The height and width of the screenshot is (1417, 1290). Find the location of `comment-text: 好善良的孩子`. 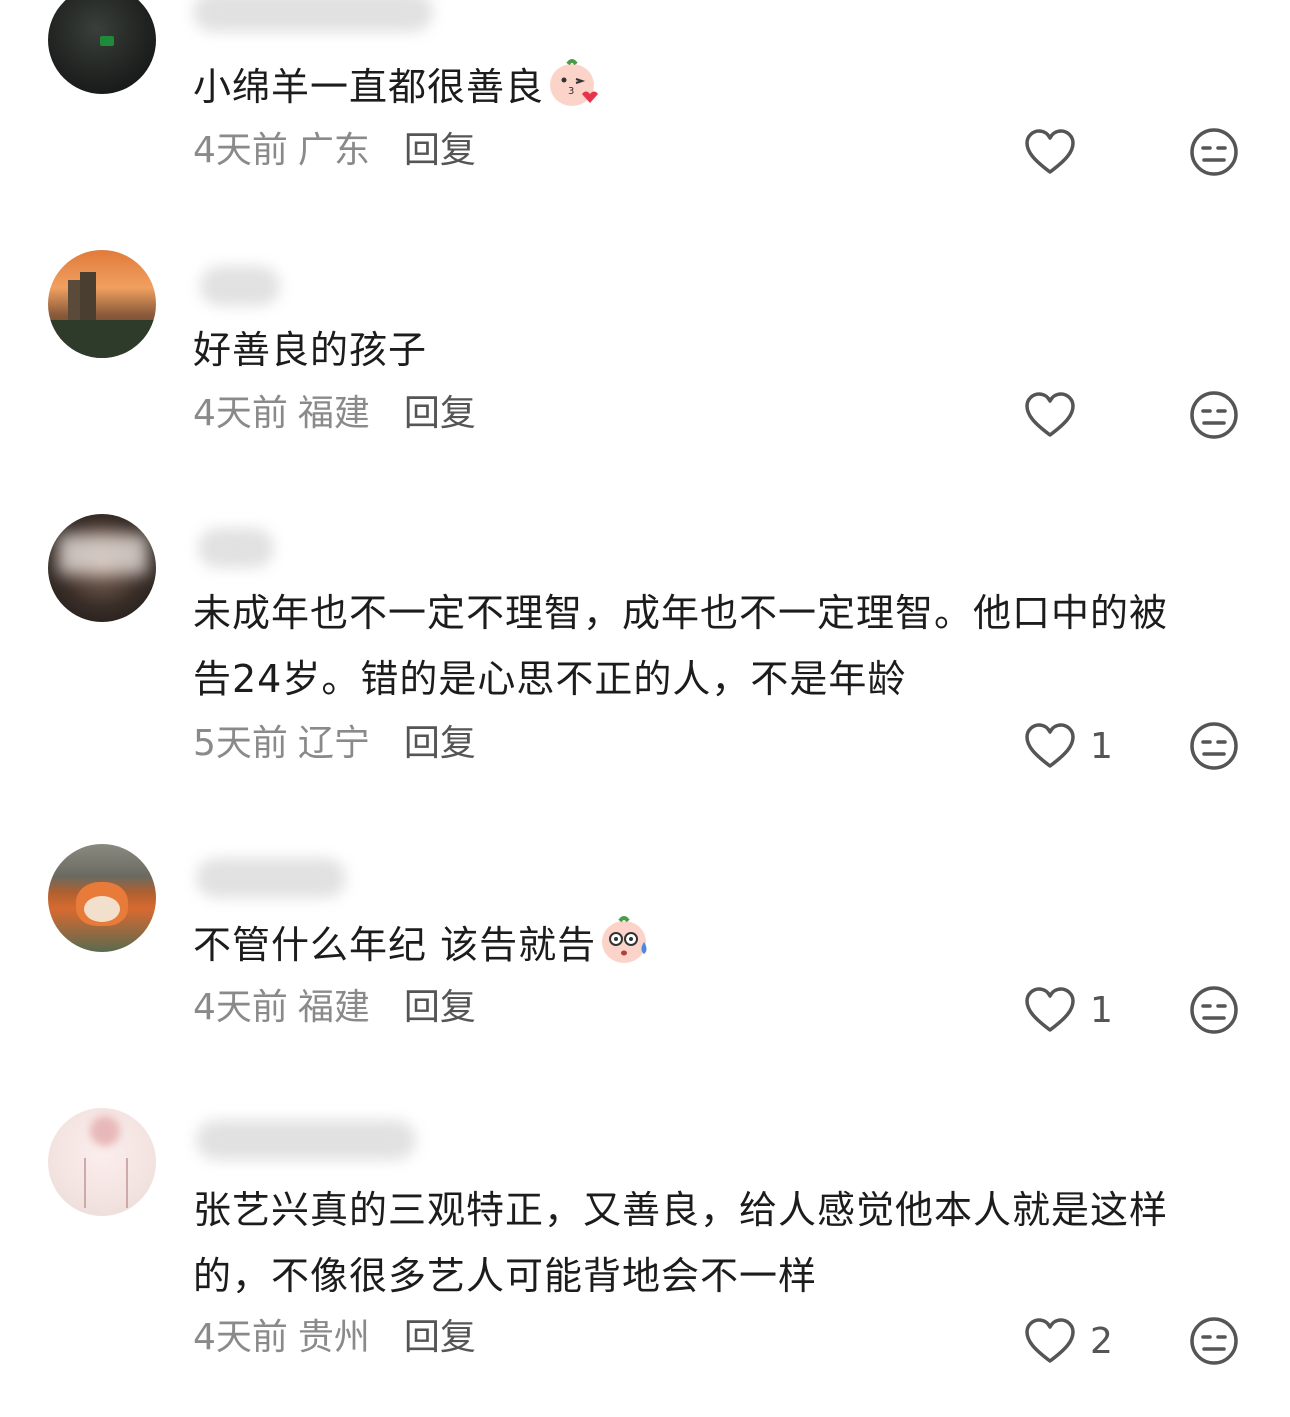

comment-text: 好善良的孩子 is located at coordinates (310, 350).